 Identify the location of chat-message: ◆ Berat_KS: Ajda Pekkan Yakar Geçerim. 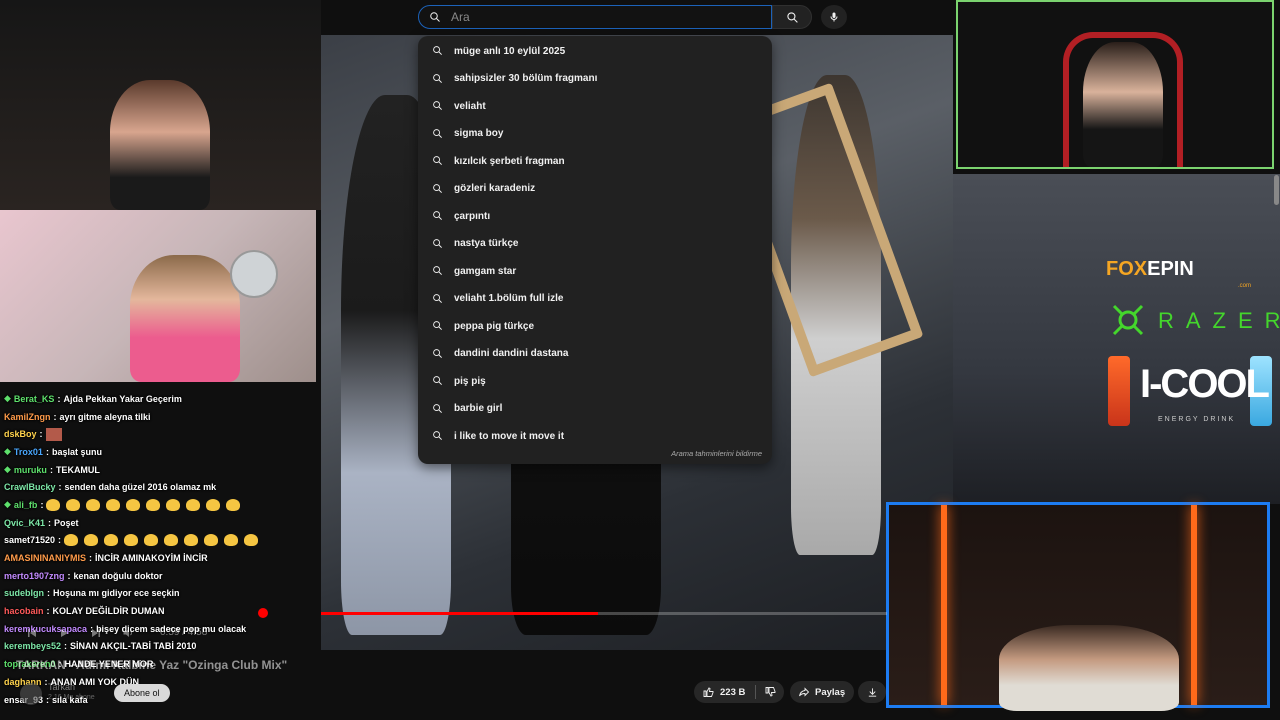
(160, 399).